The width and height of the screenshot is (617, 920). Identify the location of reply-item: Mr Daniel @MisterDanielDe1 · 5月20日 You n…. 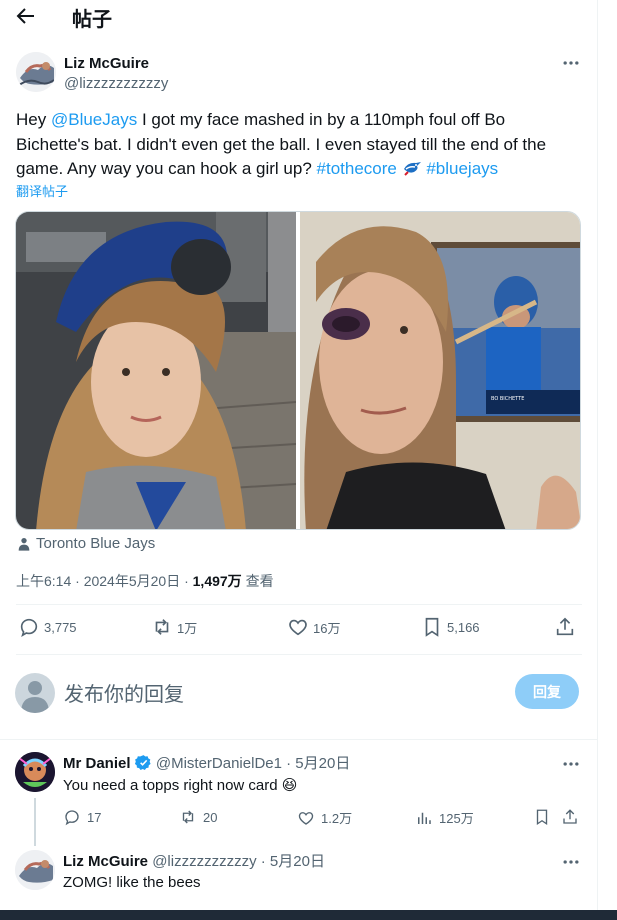
(299, 799).